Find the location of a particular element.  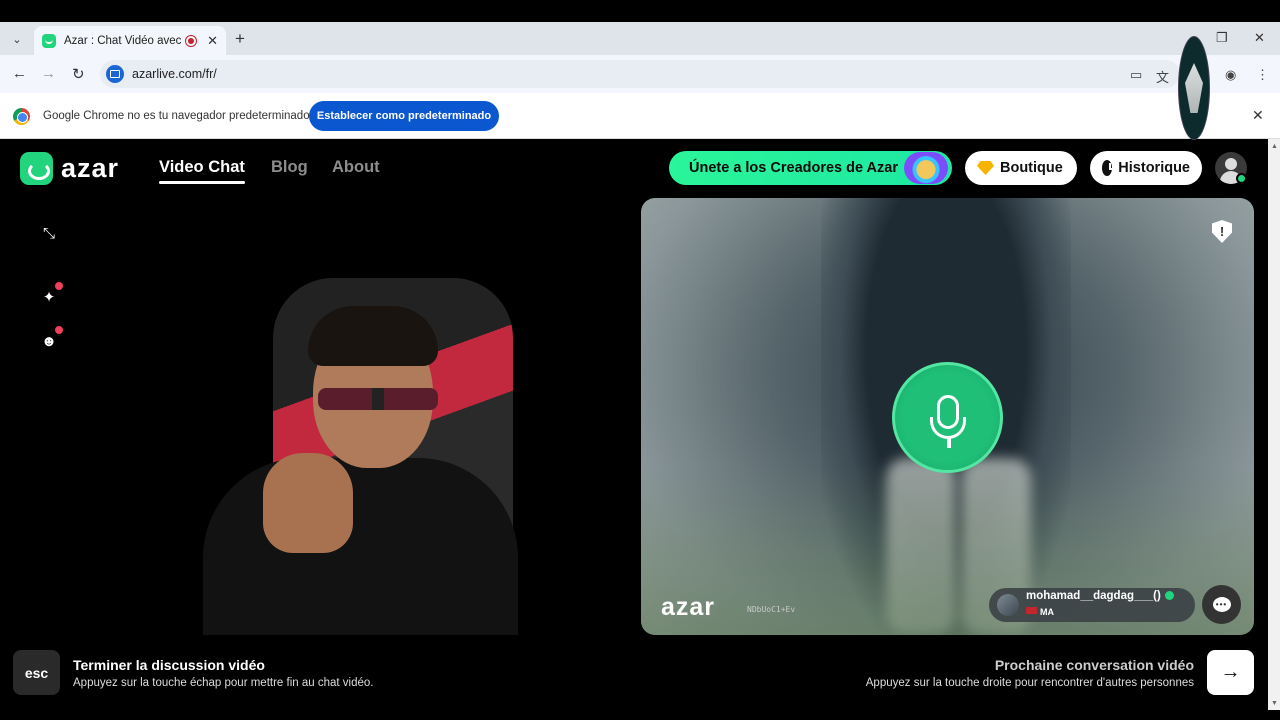

microphone-leg is located at coordinates (949, 443).